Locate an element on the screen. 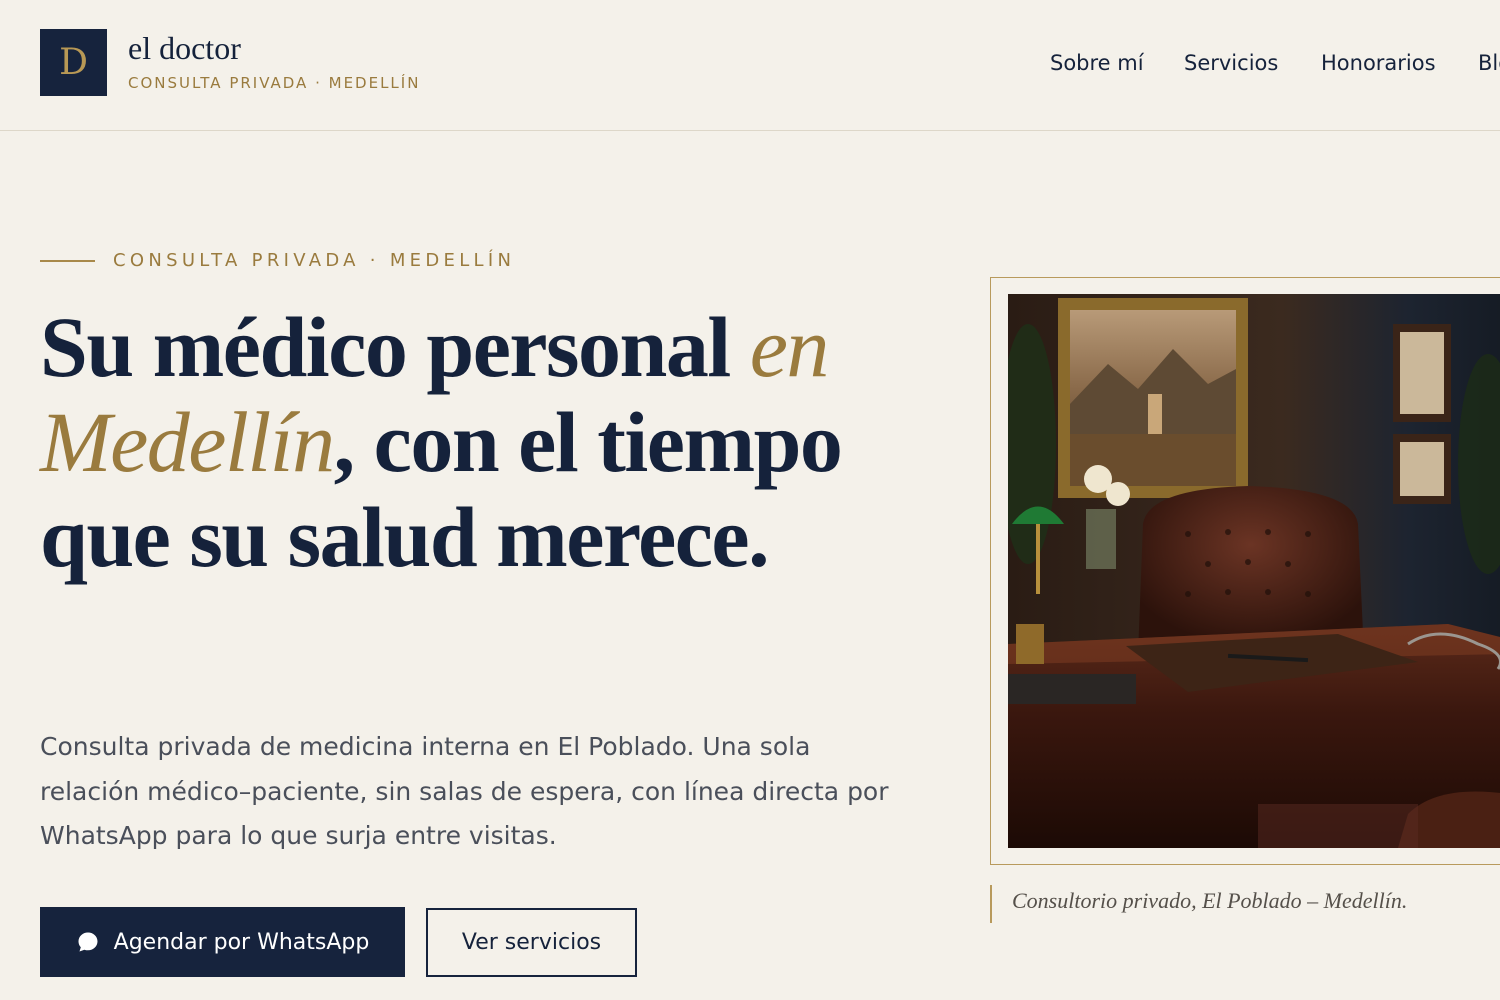 Image resolution: width=1500 pixels, height=1000 pixels. view-services-button: Ver servicios is located at coordinates (531, 942).